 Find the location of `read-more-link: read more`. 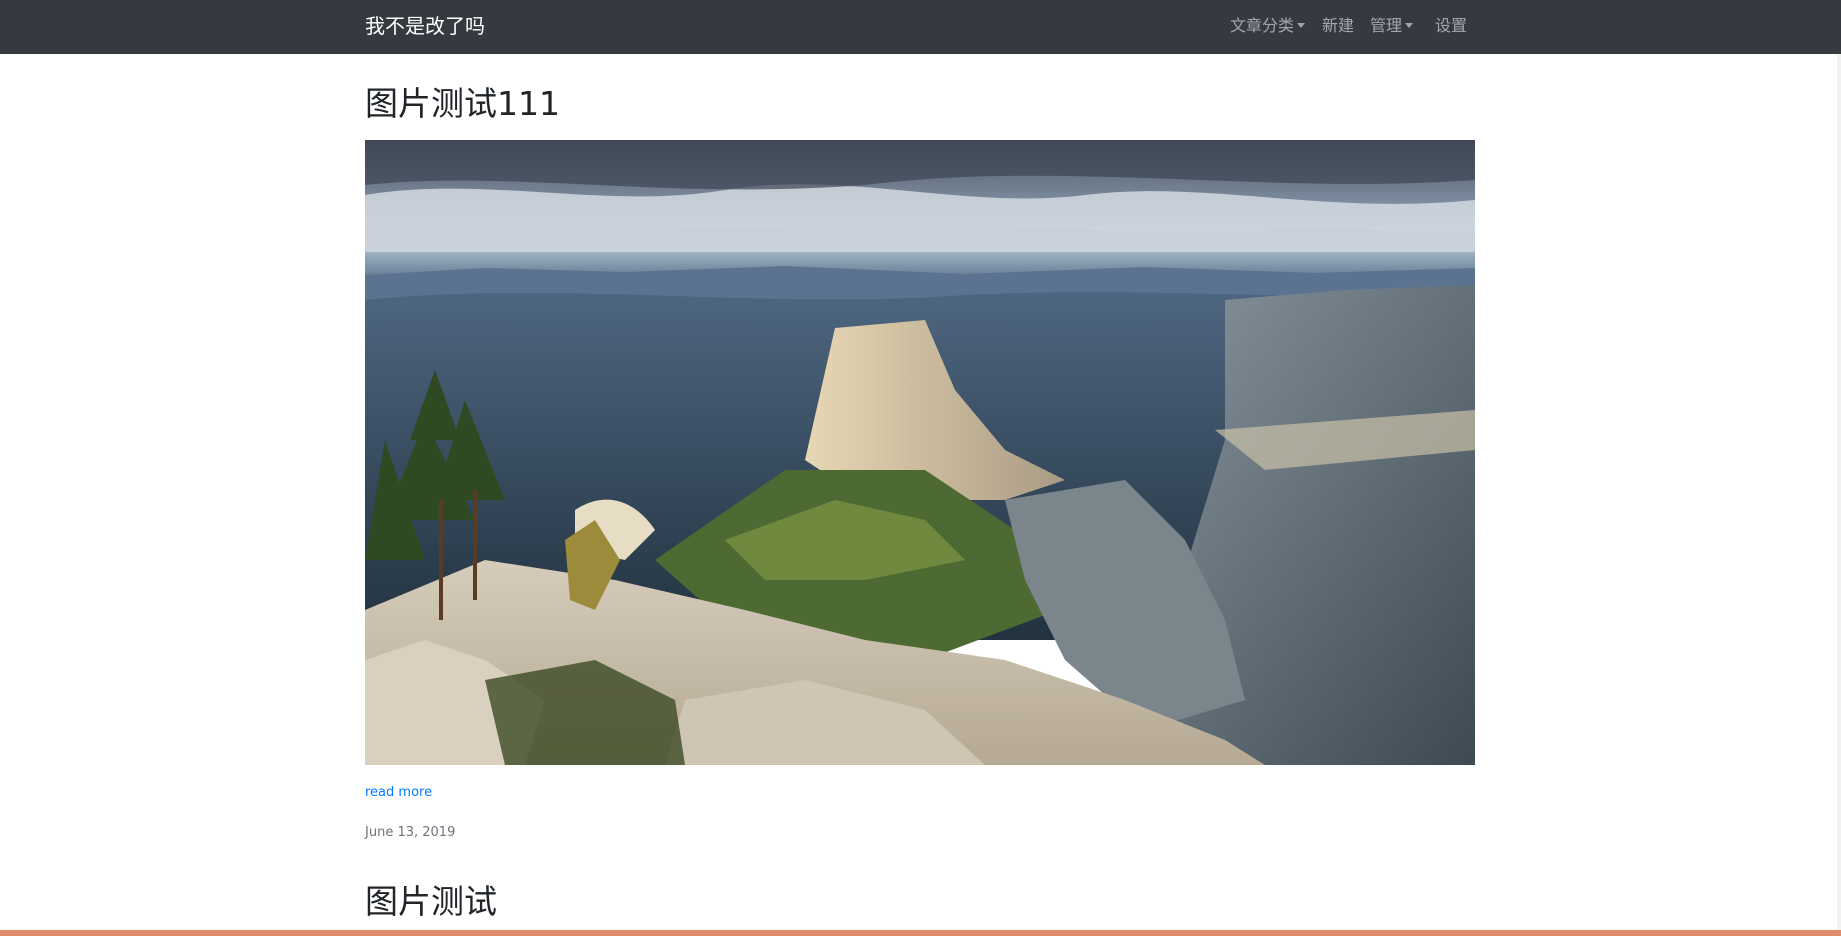

read-more-link: read more is located at coordinates (398, 792).